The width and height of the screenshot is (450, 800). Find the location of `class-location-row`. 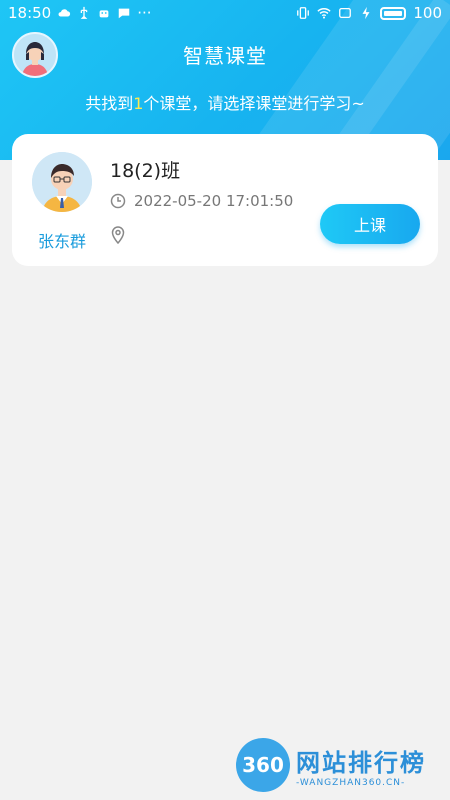

class-location-row is located at coordinates (118, 237).